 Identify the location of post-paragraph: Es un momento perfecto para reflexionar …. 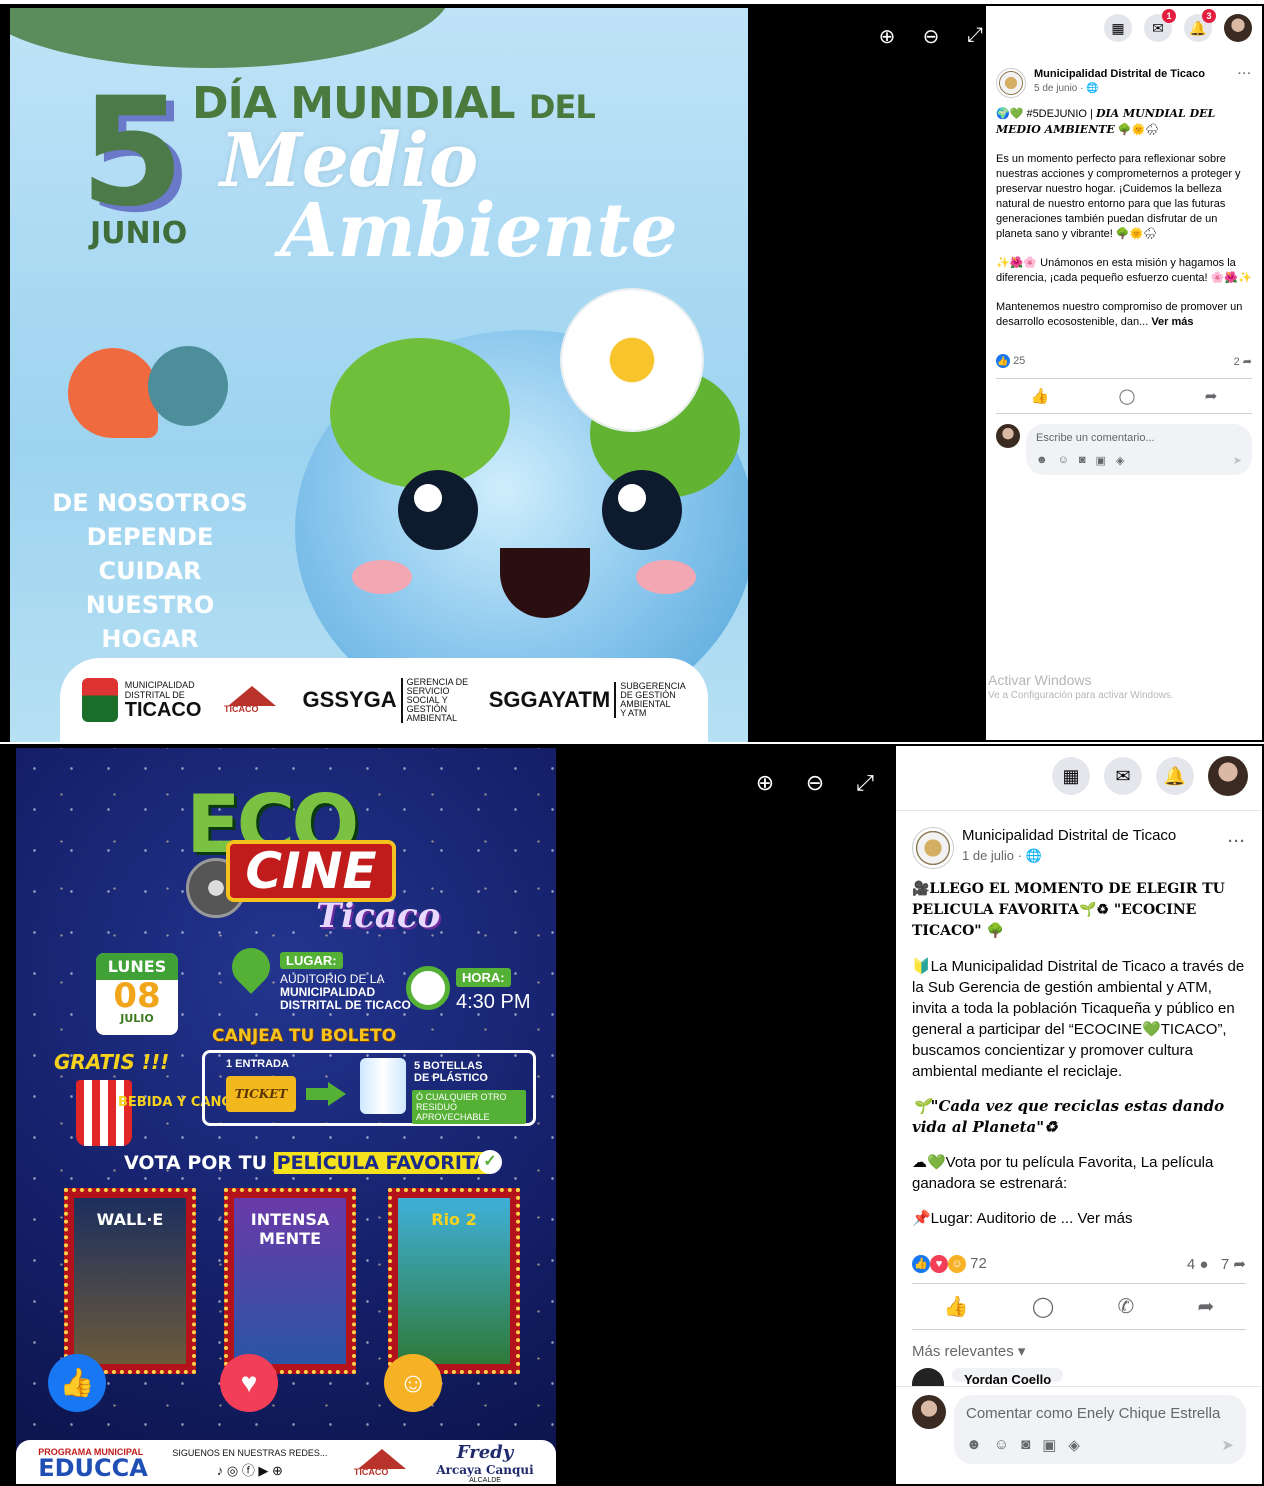
(1118, 196).